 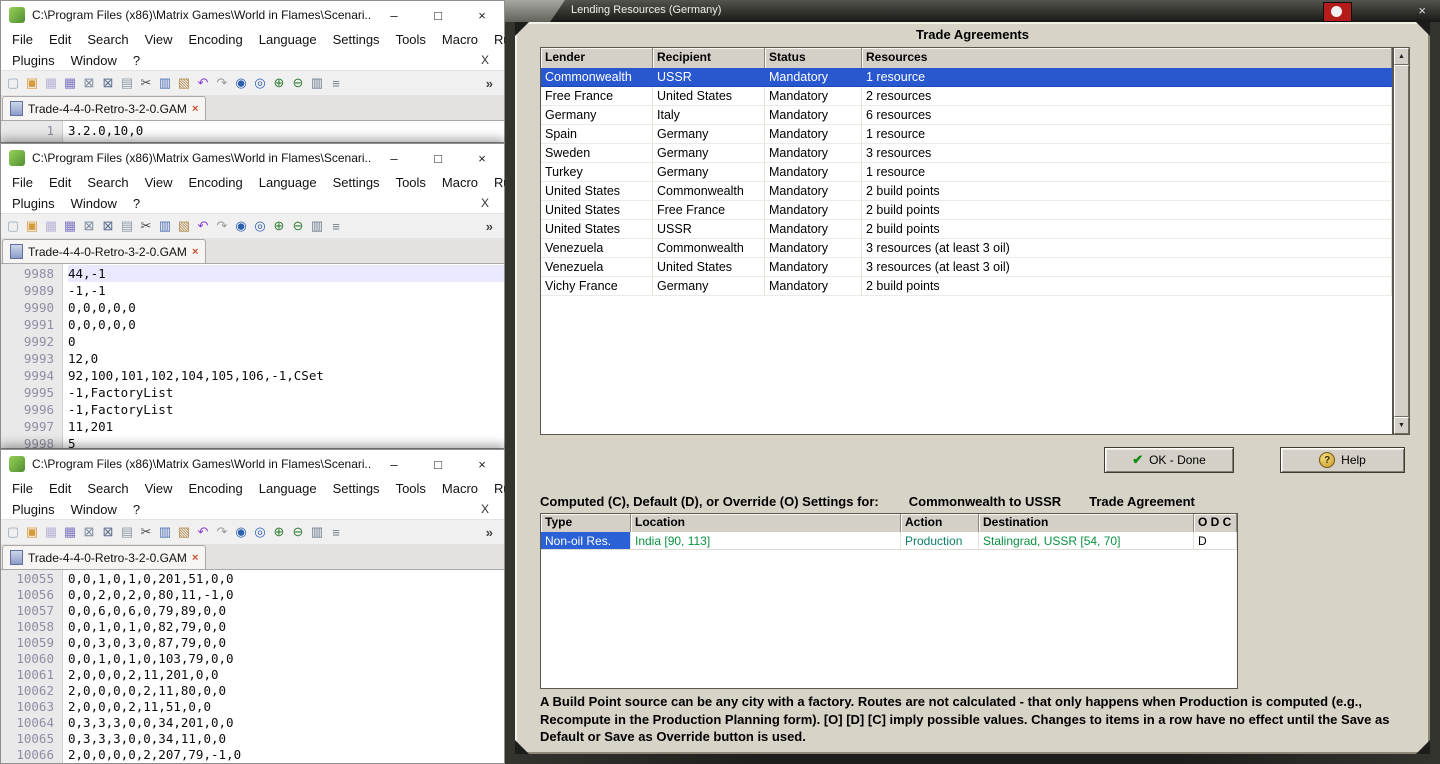 I want to click on agreement-row: Commonwealth USSR Mandatory 1 resource, so click(x=966, y=77).